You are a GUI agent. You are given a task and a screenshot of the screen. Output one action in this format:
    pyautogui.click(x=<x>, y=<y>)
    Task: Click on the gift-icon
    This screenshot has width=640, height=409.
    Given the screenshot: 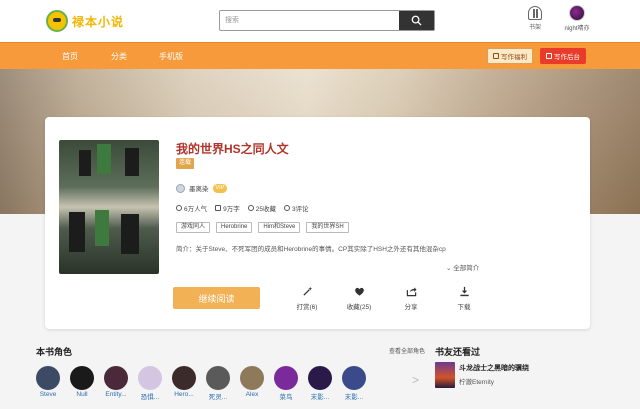 What is the action you would take?
    pyautogui.click(x=496, y=56)
    